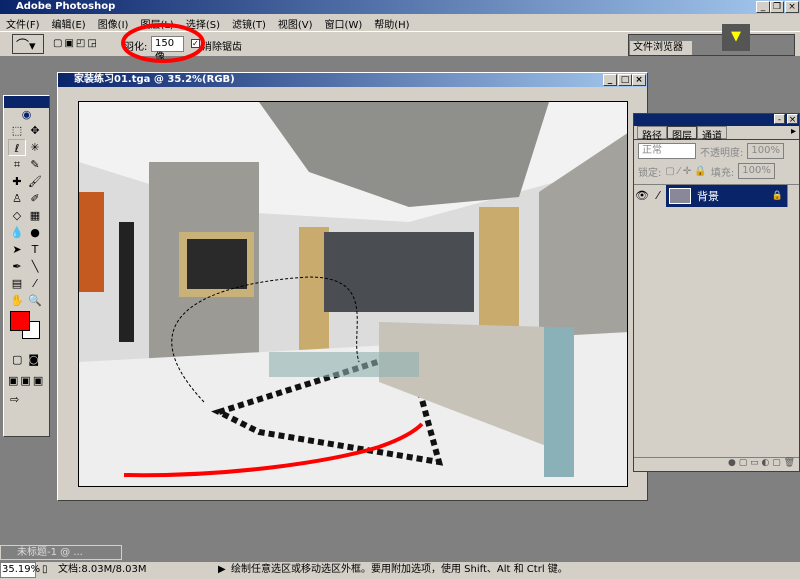 The height and width of the screenshot is (579, 800). I want to click on layer-bottom-buttons: ● ▢ ▭ ◐ ▢ 🗑, so click(716, 464).